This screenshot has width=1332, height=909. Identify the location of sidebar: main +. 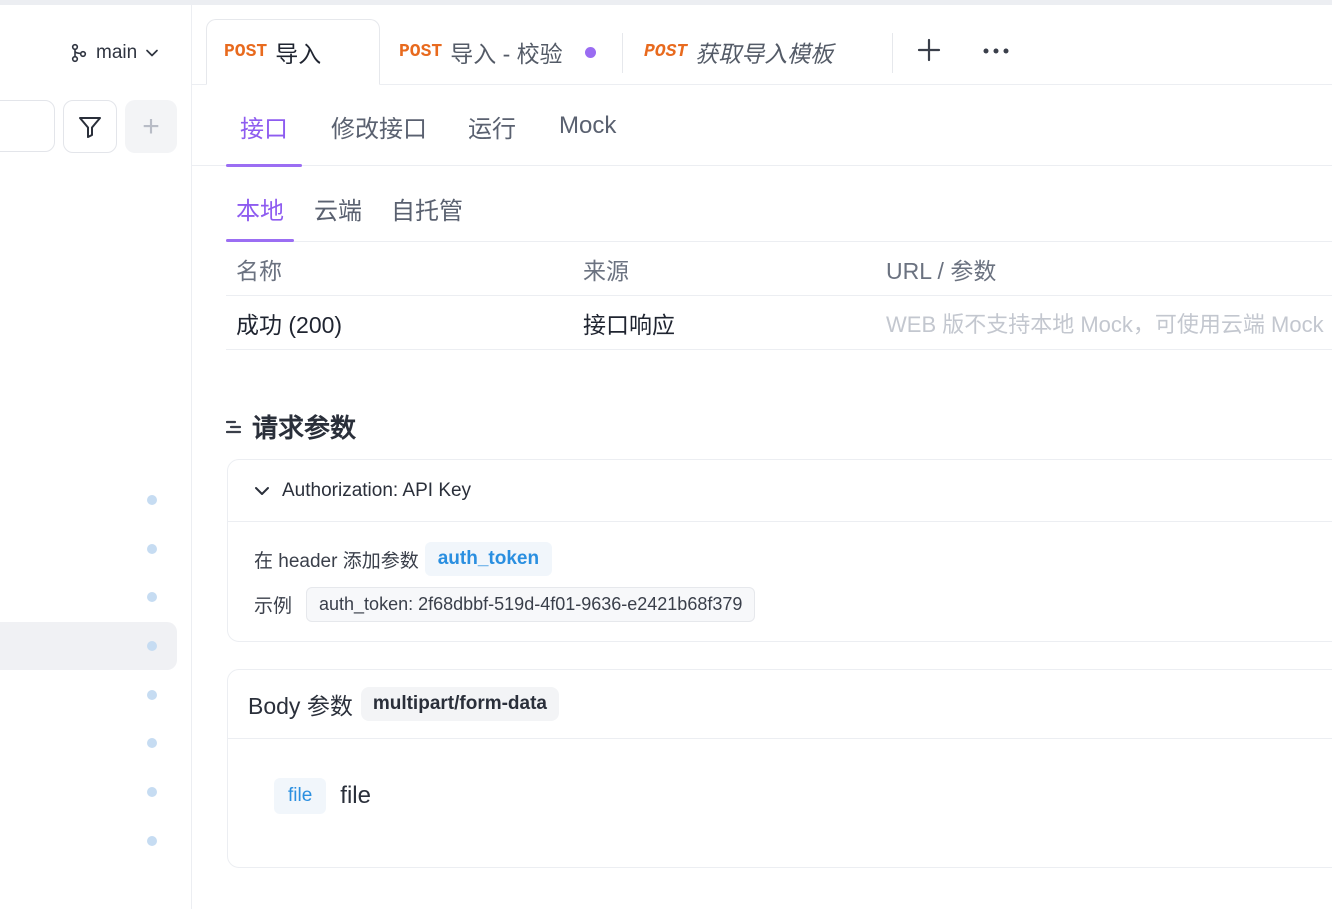
(96, 457).